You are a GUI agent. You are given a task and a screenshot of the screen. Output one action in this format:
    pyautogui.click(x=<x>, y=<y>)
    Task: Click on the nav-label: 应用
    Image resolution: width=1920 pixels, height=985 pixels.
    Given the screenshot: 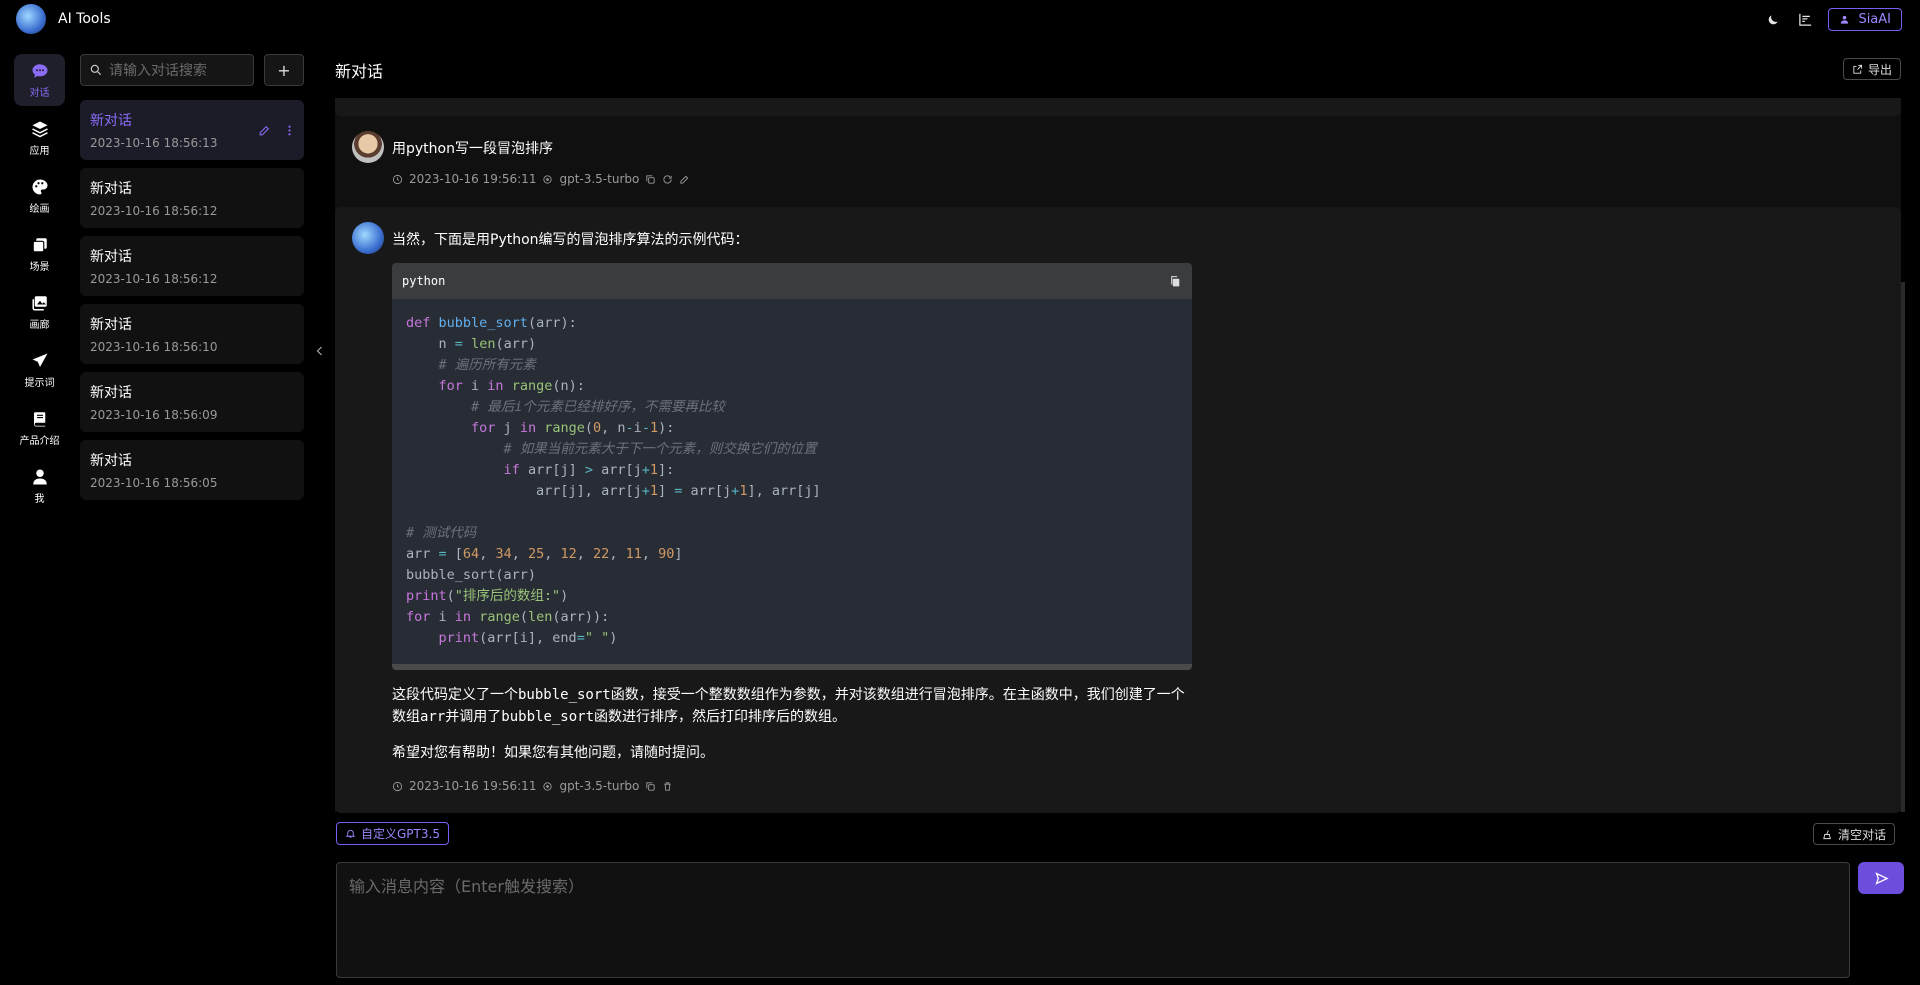 What is the action you would take?
    pyautogui.click(x=39, y=151)
    